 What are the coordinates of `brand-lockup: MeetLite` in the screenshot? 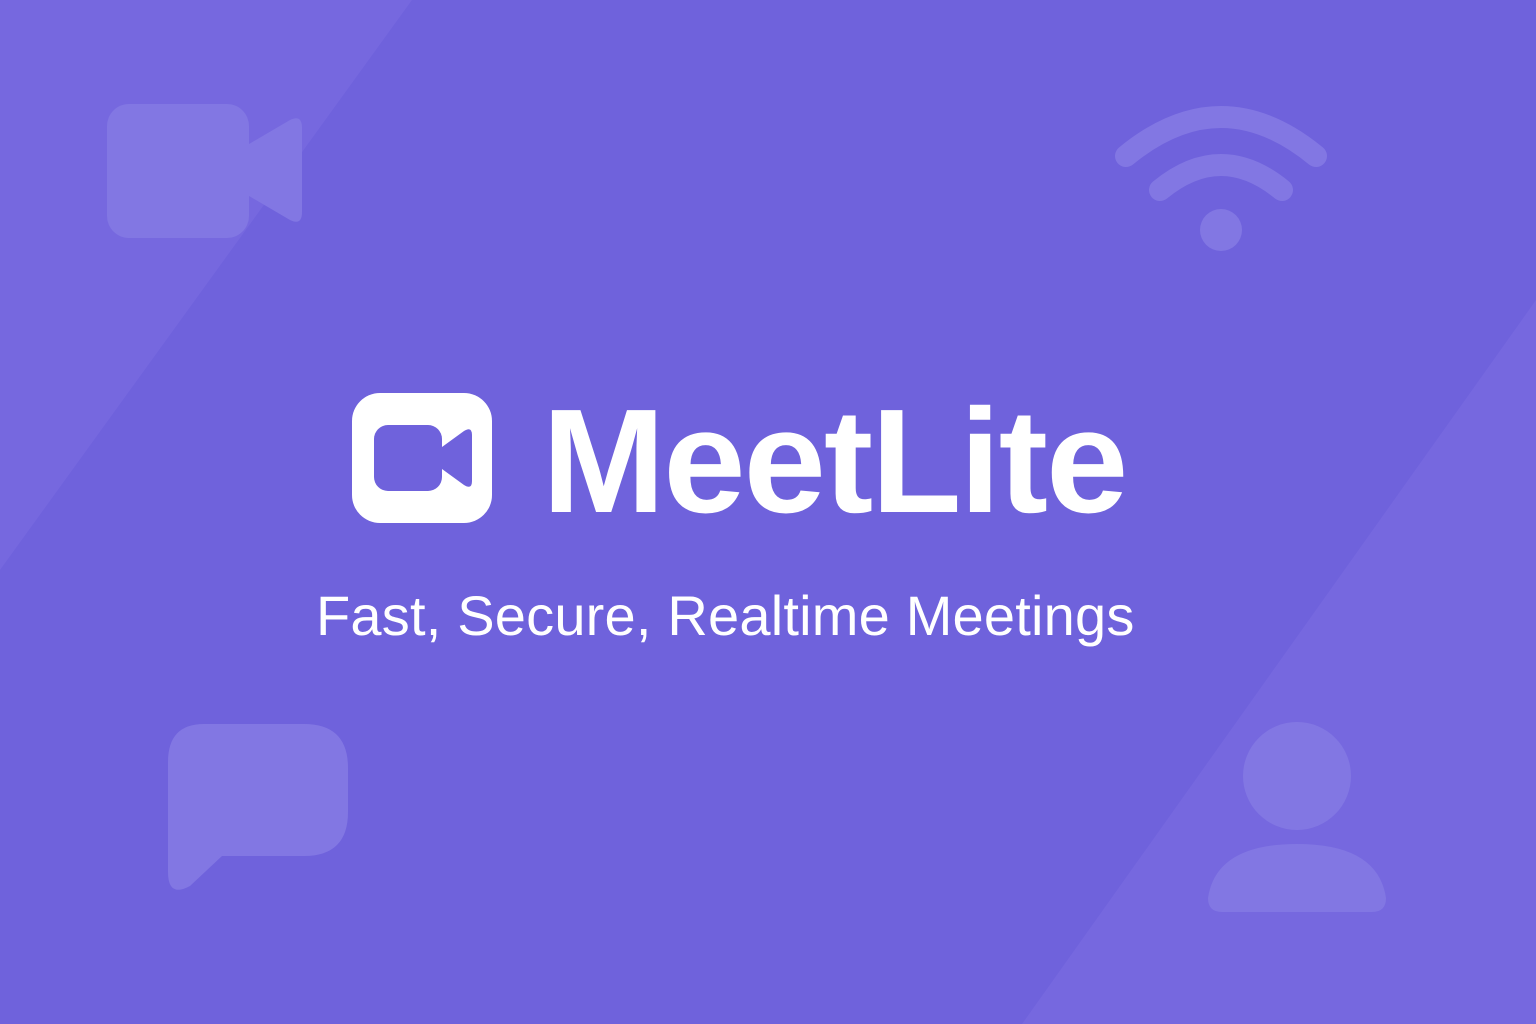 It's located at (740, 462).